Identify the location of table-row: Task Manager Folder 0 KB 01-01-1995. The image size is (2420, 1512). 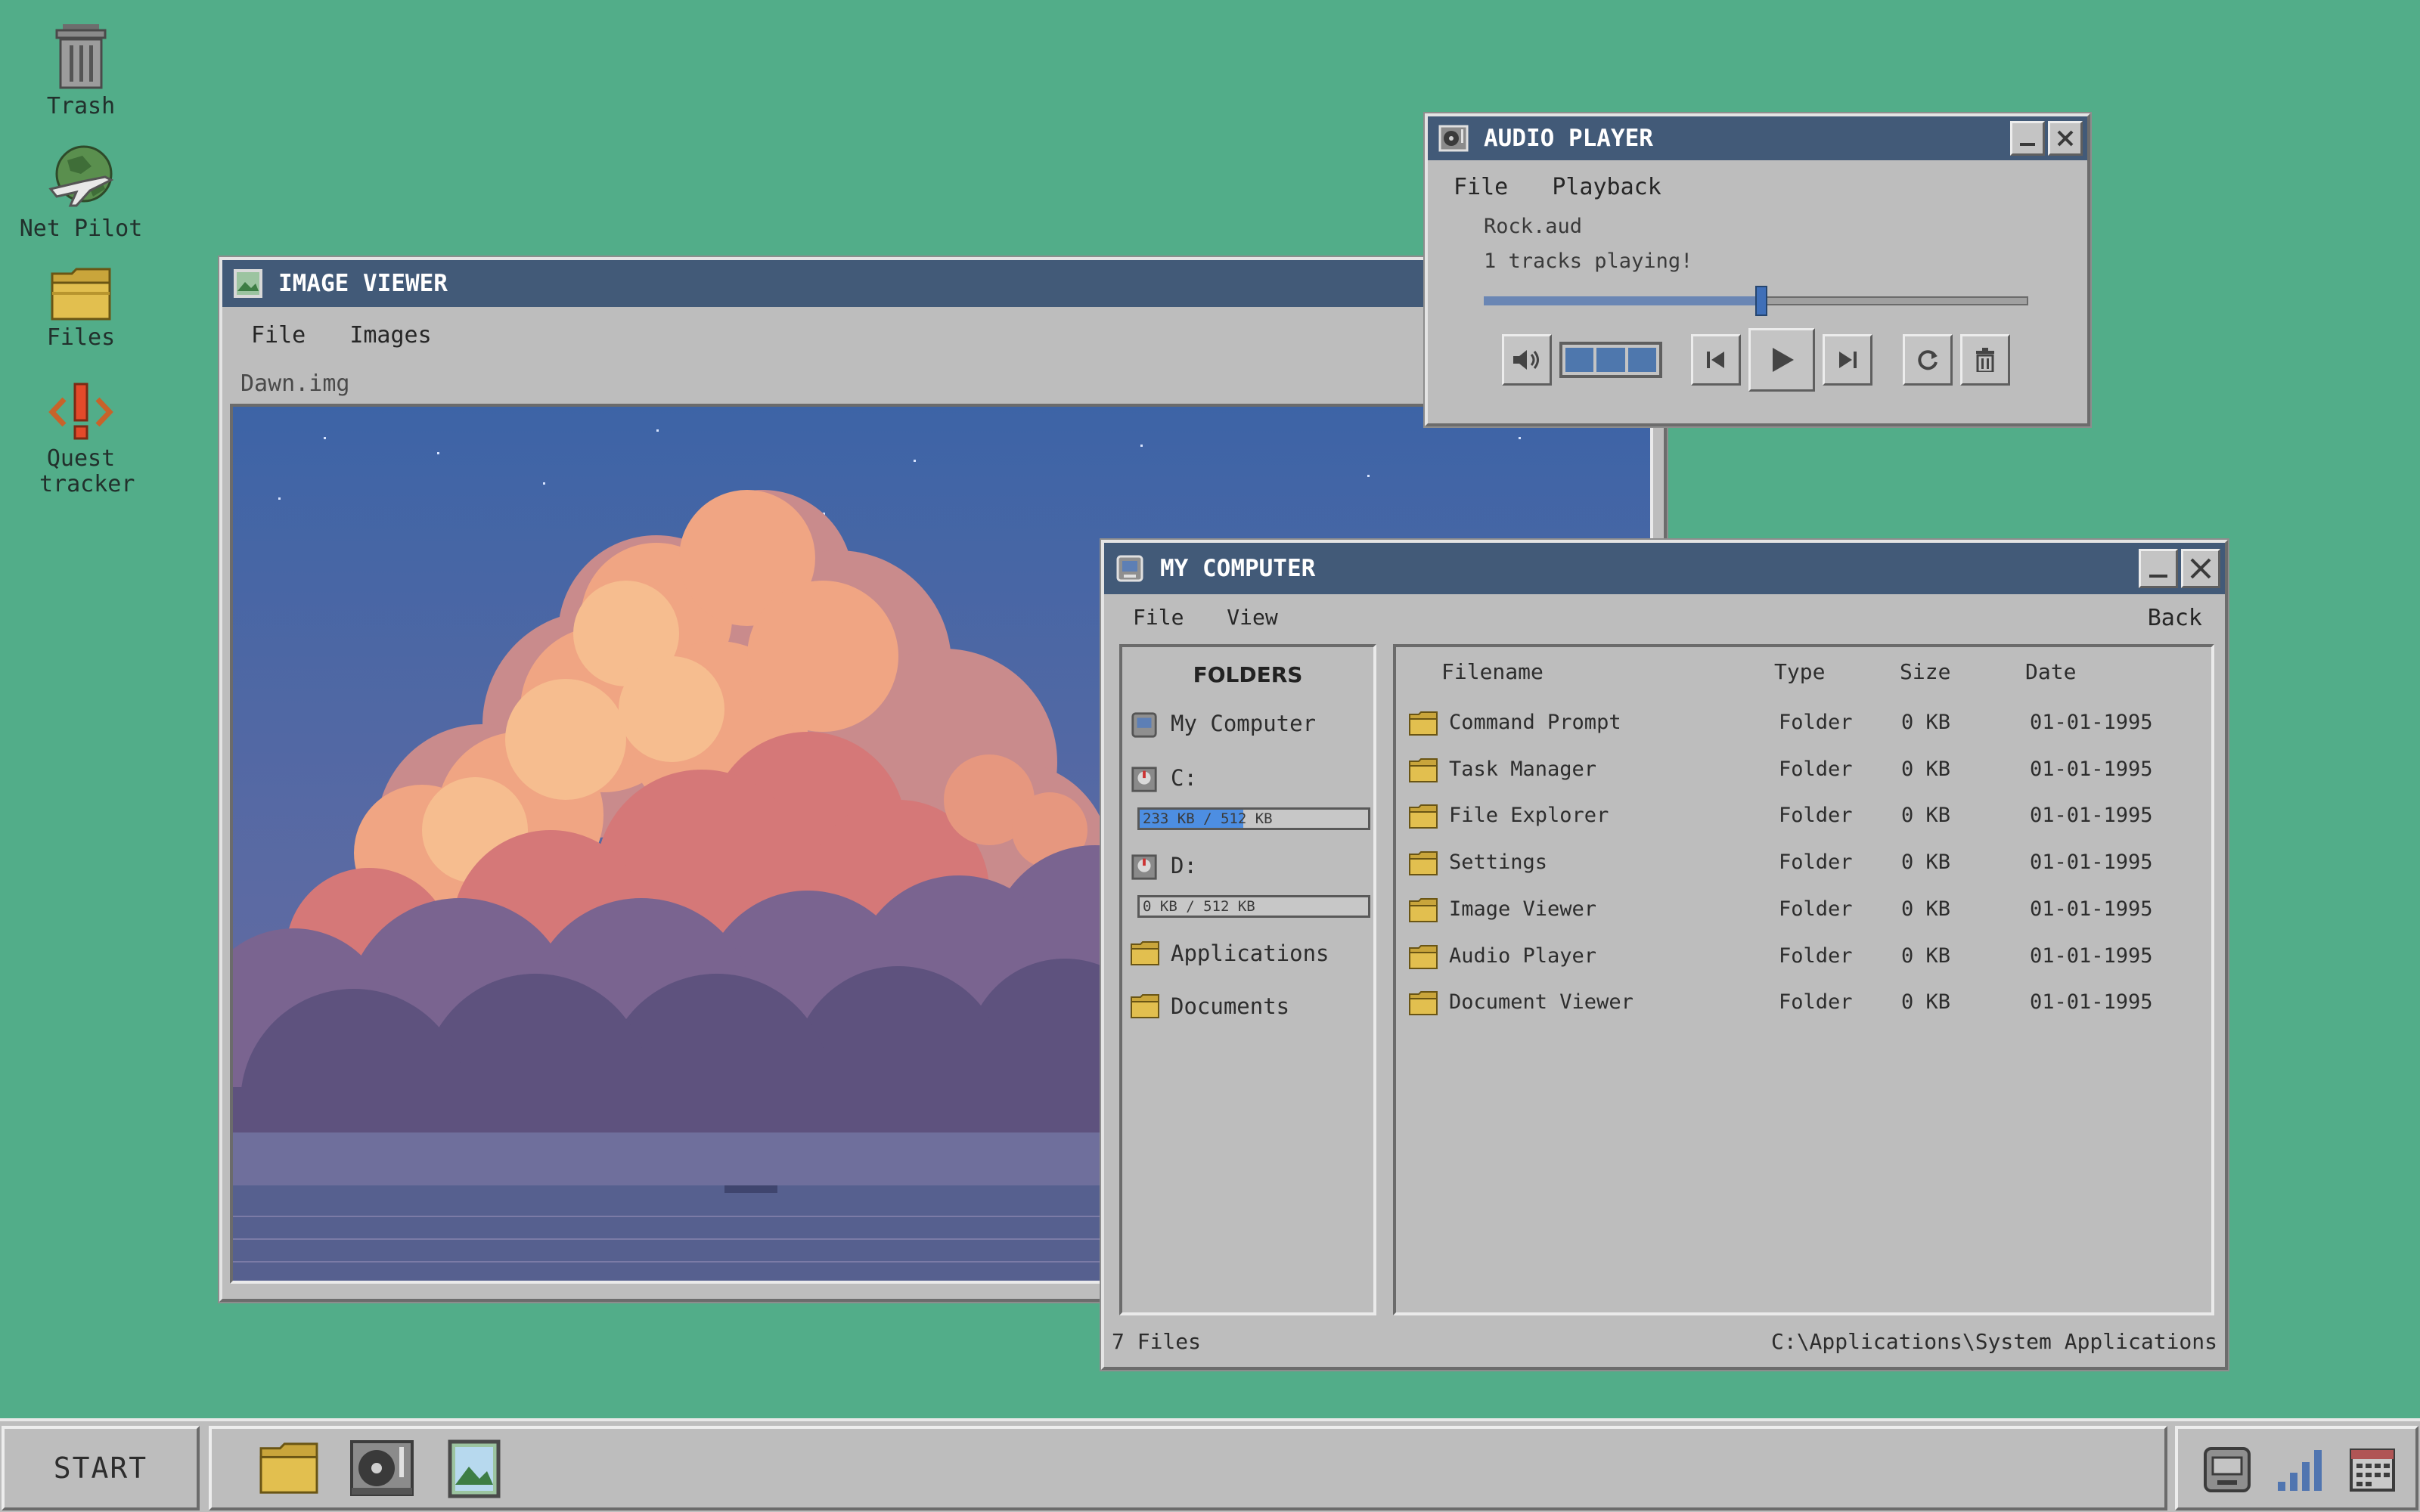
(1803, 773).